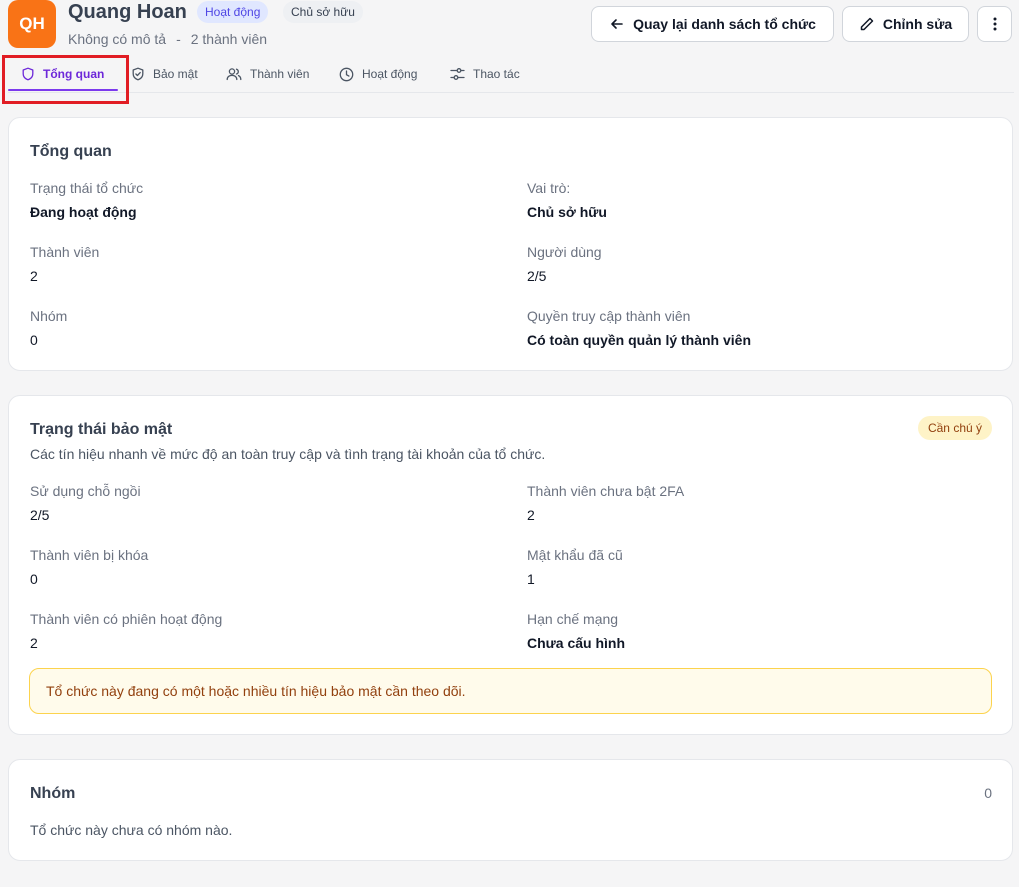 The image size is (1019, 887). I want to click on back-button-label: Quay lại danh sách tổ chức, so click(724, 24).